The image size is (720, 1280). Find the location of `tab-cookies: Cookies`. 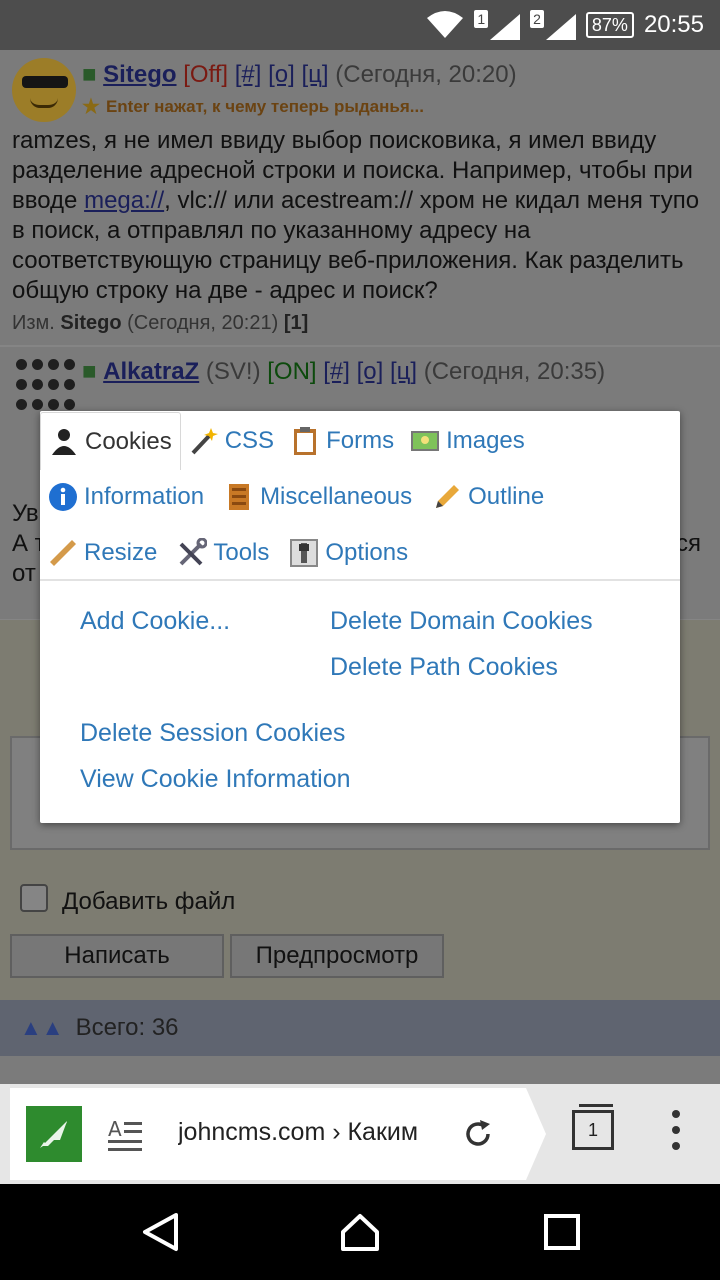

tab-cookies: Cookies is located at coordinates (110, 441).